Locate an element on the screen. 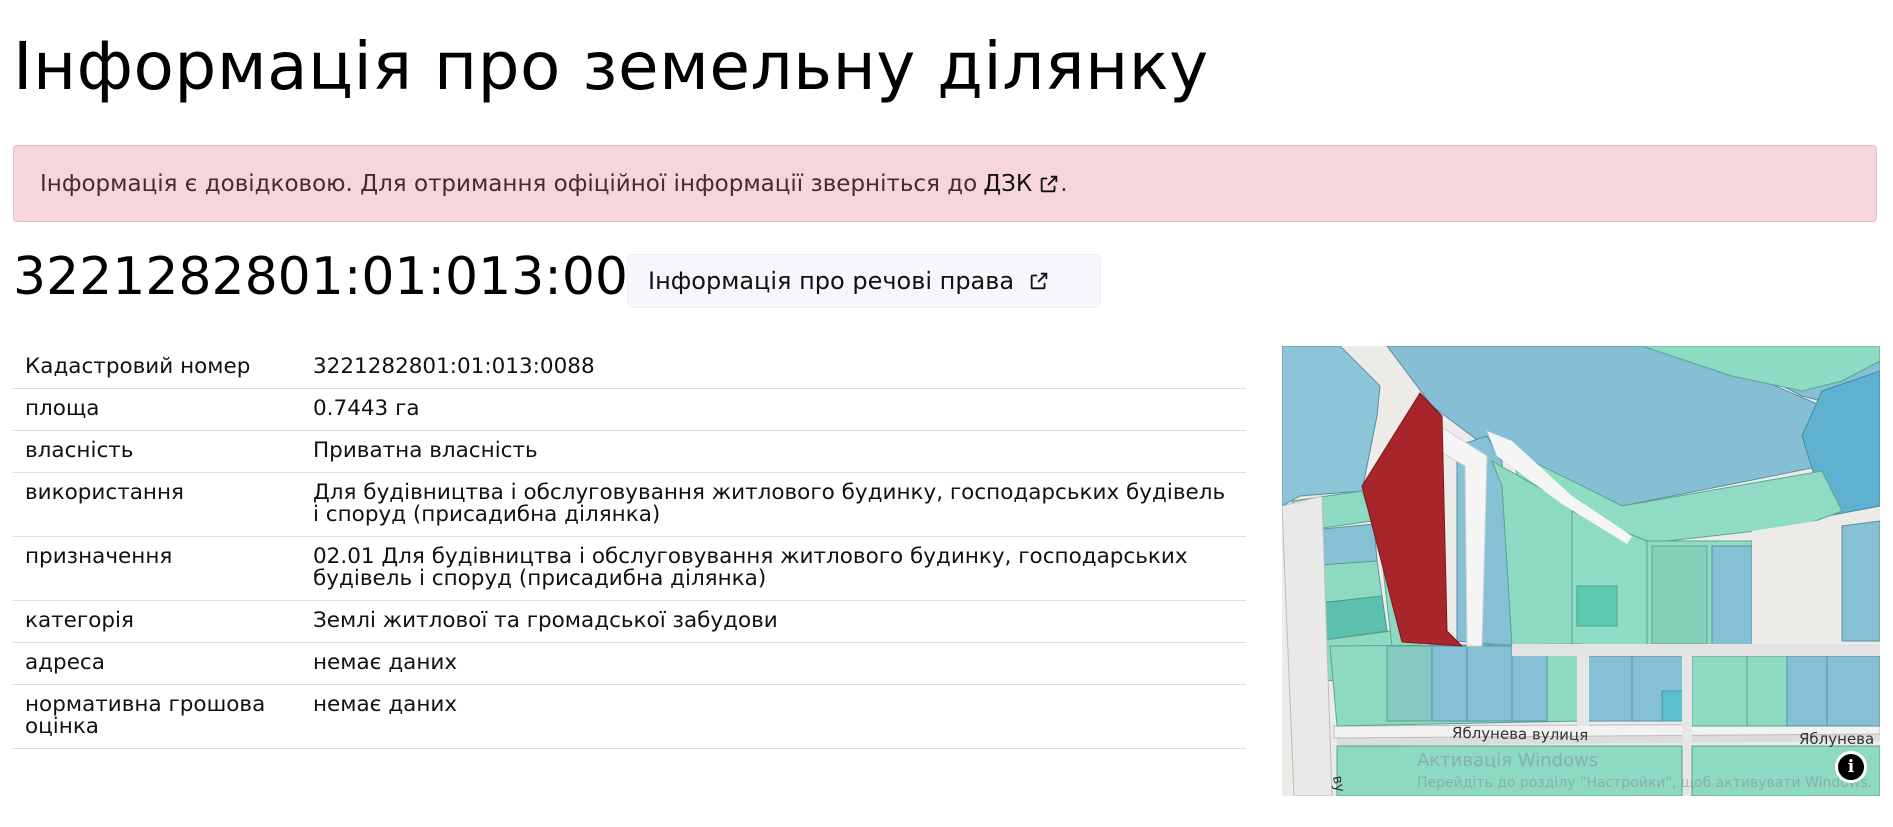 This screenshot has width=1893, height=827. table-row: площа 0.7443 га is located at coordinates (629, 409).